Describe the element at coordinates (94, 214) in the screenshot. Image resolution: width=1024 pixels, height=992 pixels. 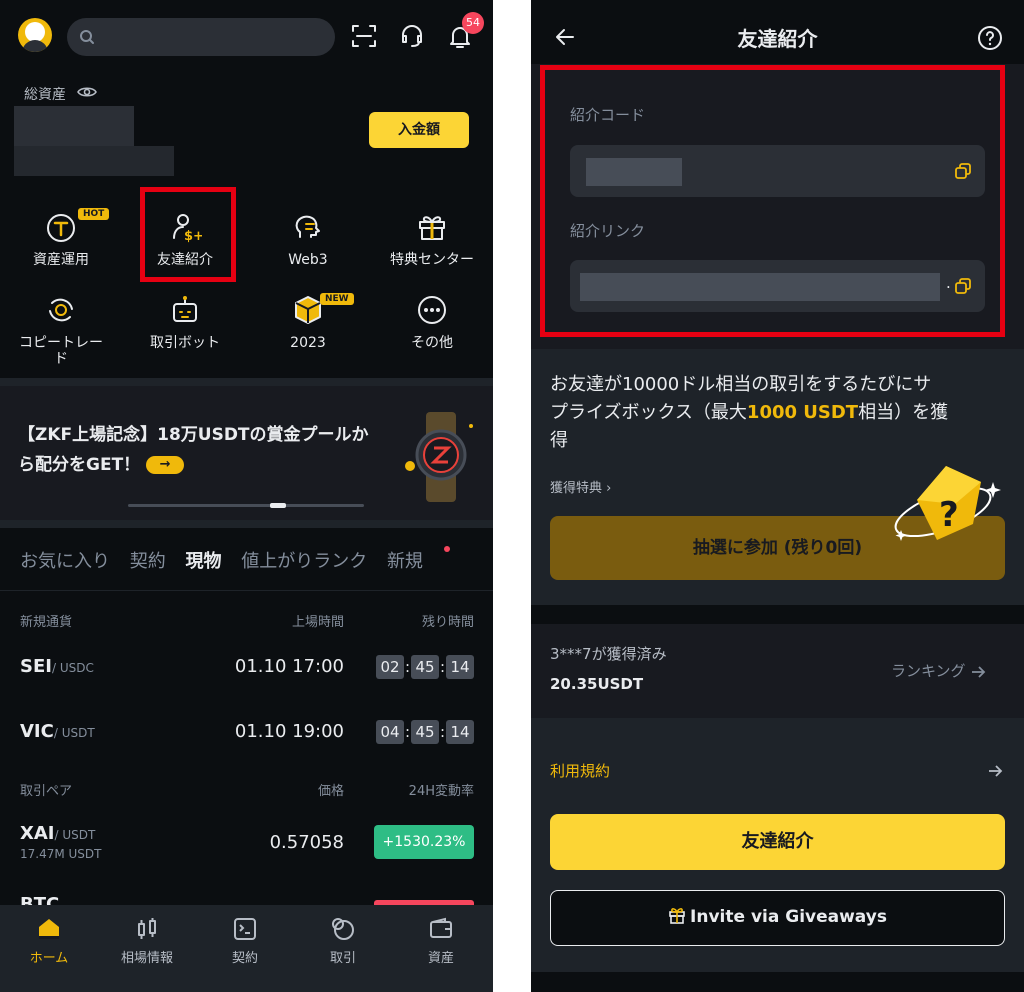
I see `hot-tag: HOT` at that location.